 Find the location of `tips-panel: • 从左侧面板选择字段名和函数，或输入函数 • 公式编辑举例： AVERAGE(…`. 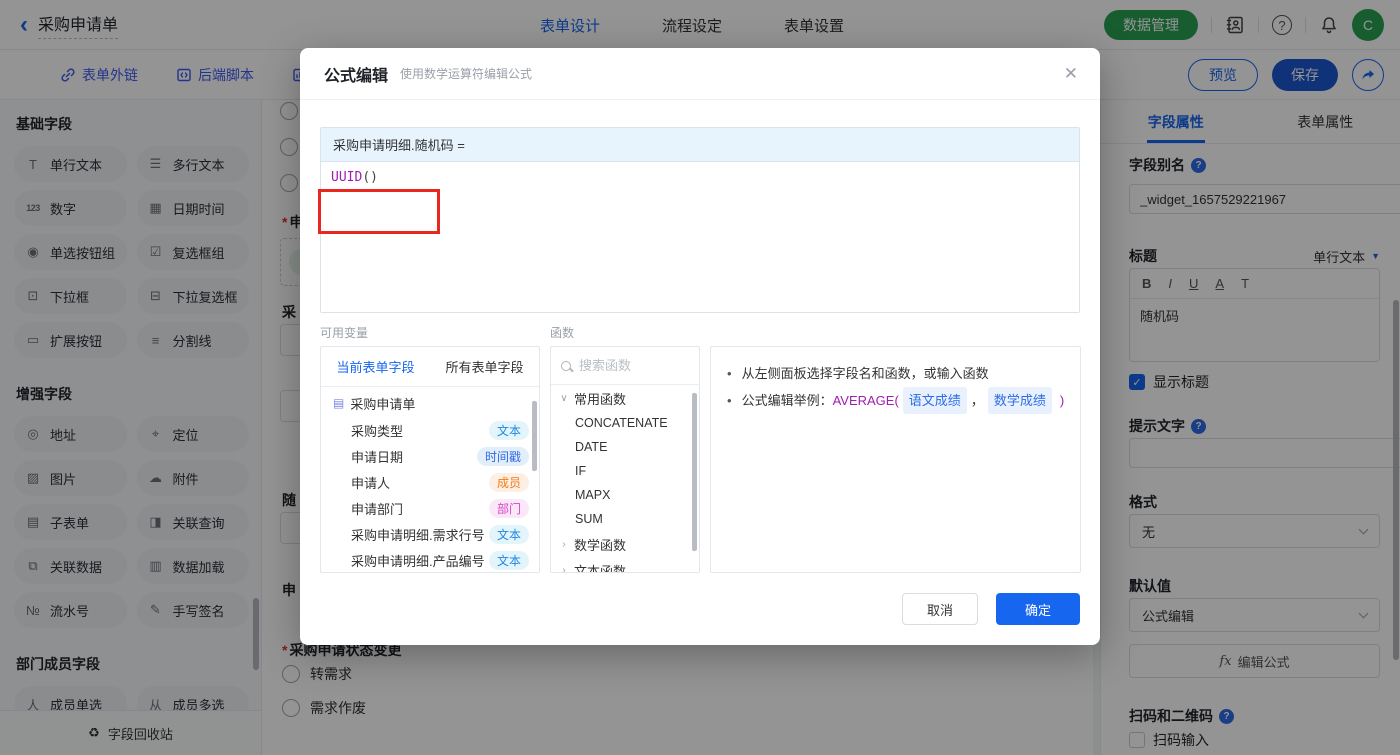

tips-panel: • 从左侧面板选择字段名和函数，或输入函数 • 公式编辑举例： AVERAGE(… is located at coordinates (896, 459).